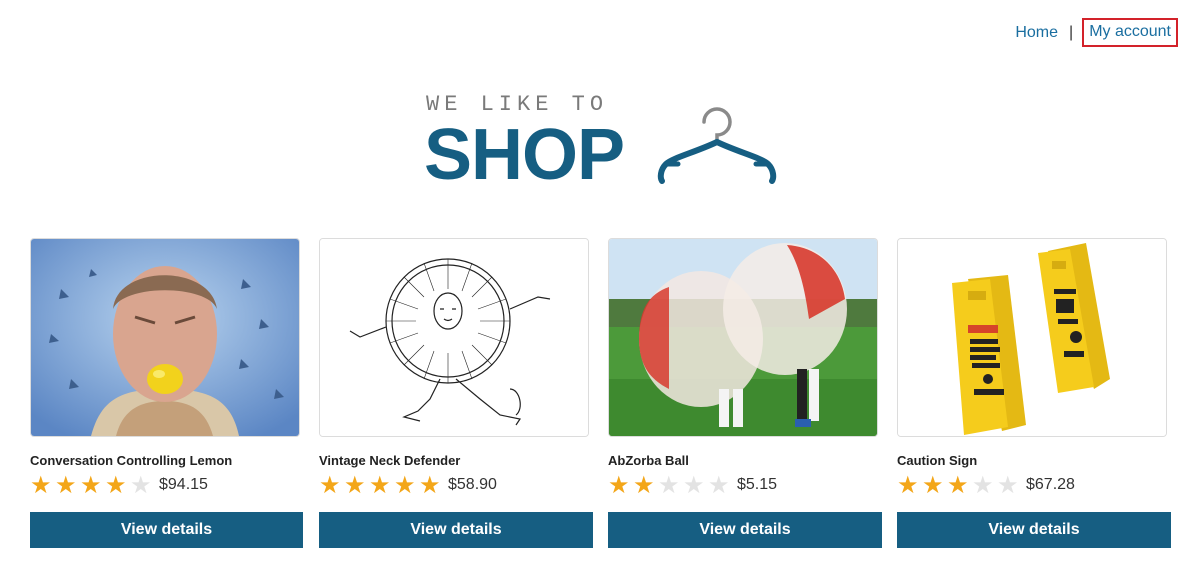  I want to click on product-image-neck-defender, so click(454, 337).